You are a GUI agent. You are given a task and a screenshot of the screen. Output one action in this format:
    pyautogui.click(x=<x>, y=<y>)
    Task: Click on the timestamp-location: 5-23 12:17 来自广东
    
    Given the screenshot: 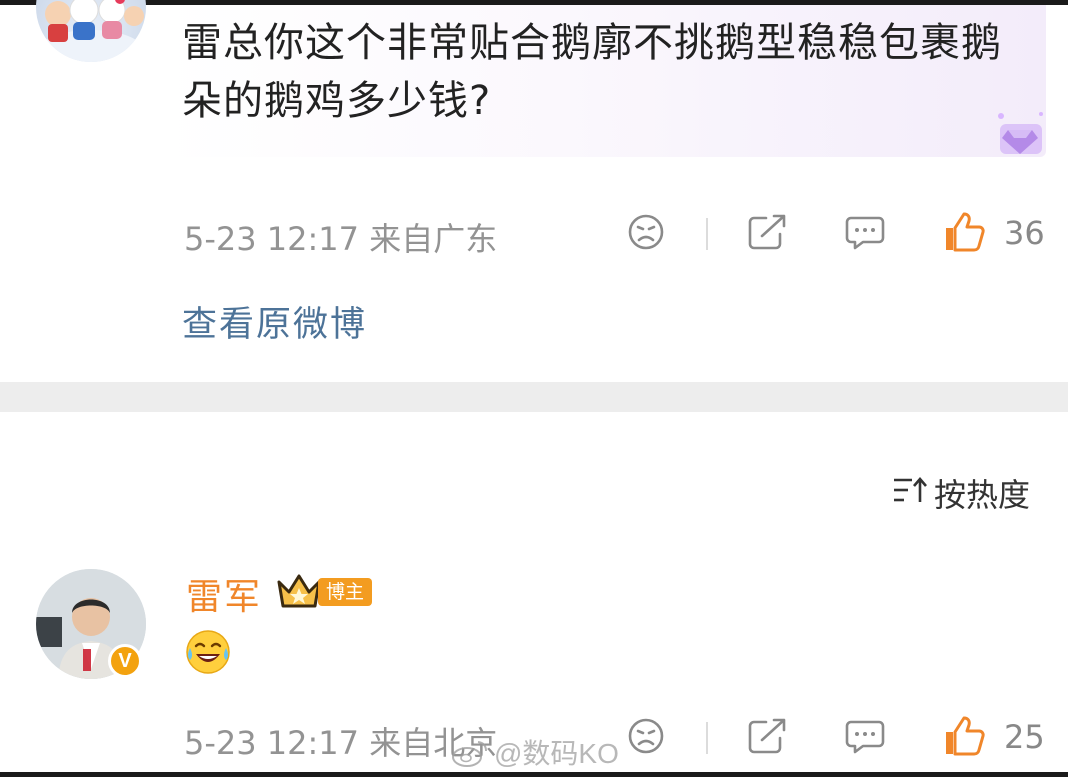 What is the action you would take?
    pyautogui.click(x=341, y=239)
    